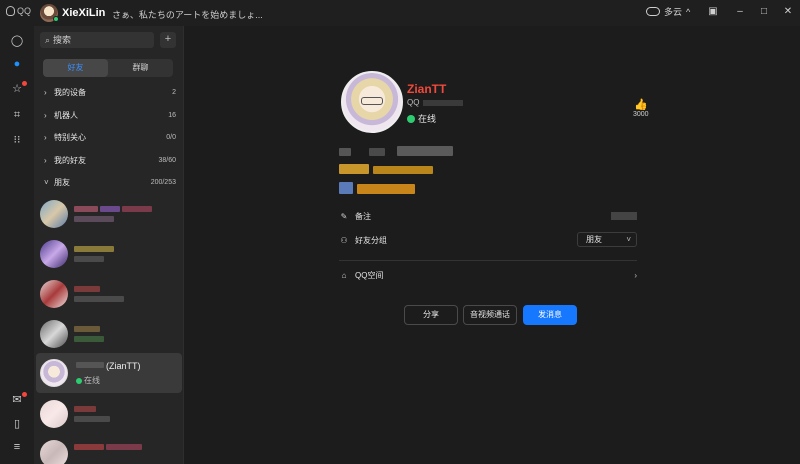  Describe the element at coordinates (10, 11) in the screenshot. I see `penguin-icon` at that location.